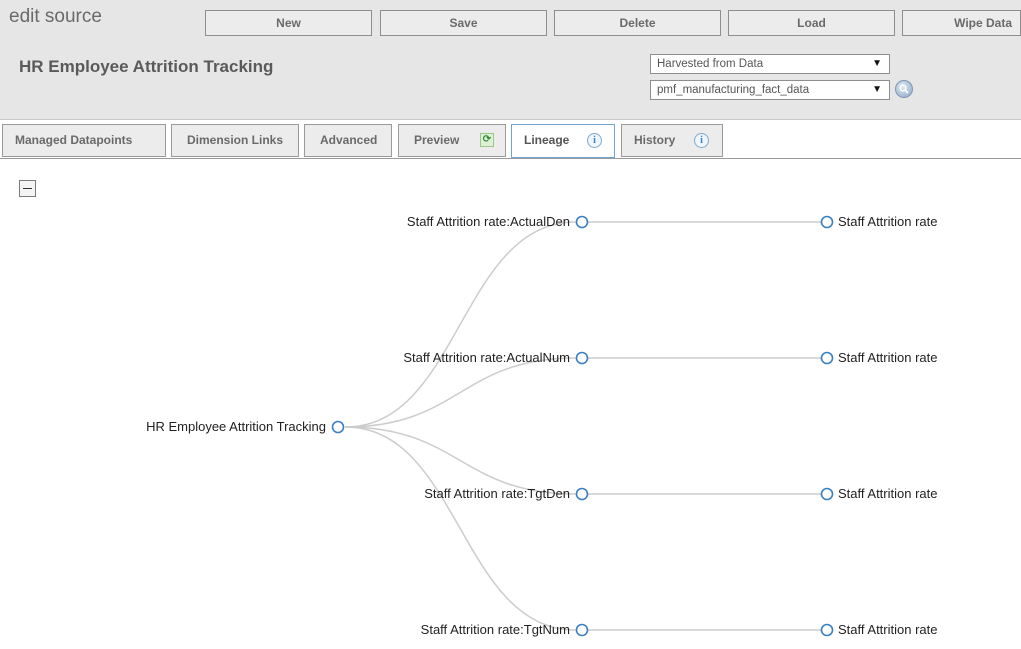 The width and height of the screenshot is (1021, 649). What do you see at coordinates (460, 460) in the screenshot?
I see `link-root-tgtden` at bounding box center [460, 460].